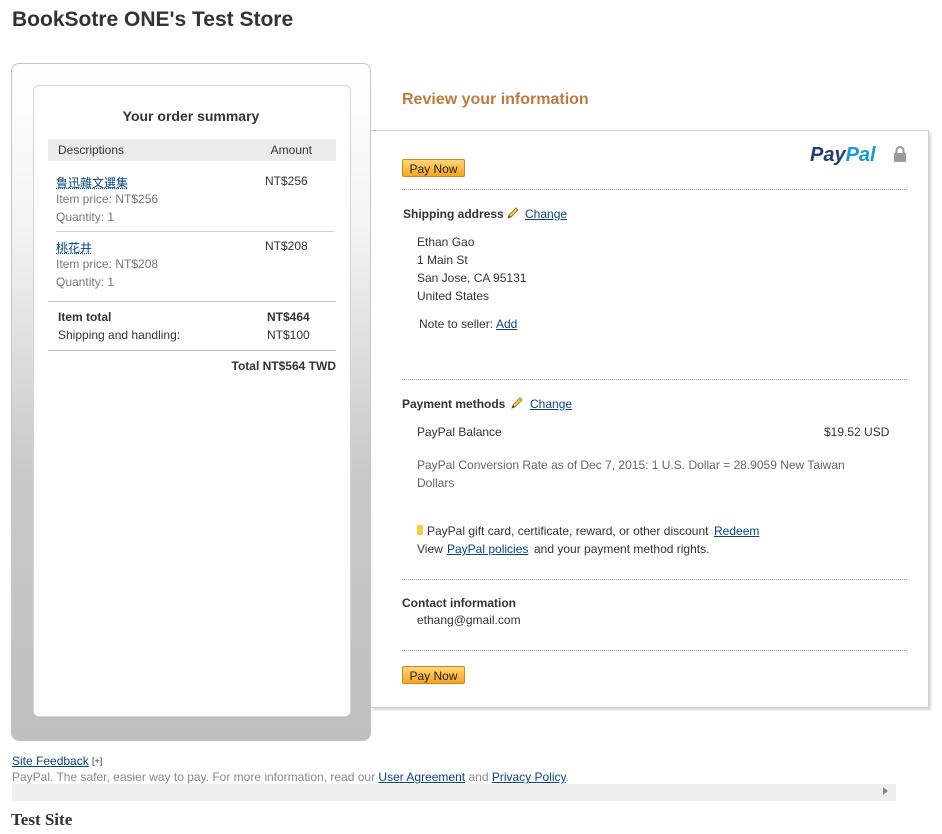  What do you see at coordinates (900, 154) in the screenshot?
I see `lock-icon` at bounding box center [900, 154].